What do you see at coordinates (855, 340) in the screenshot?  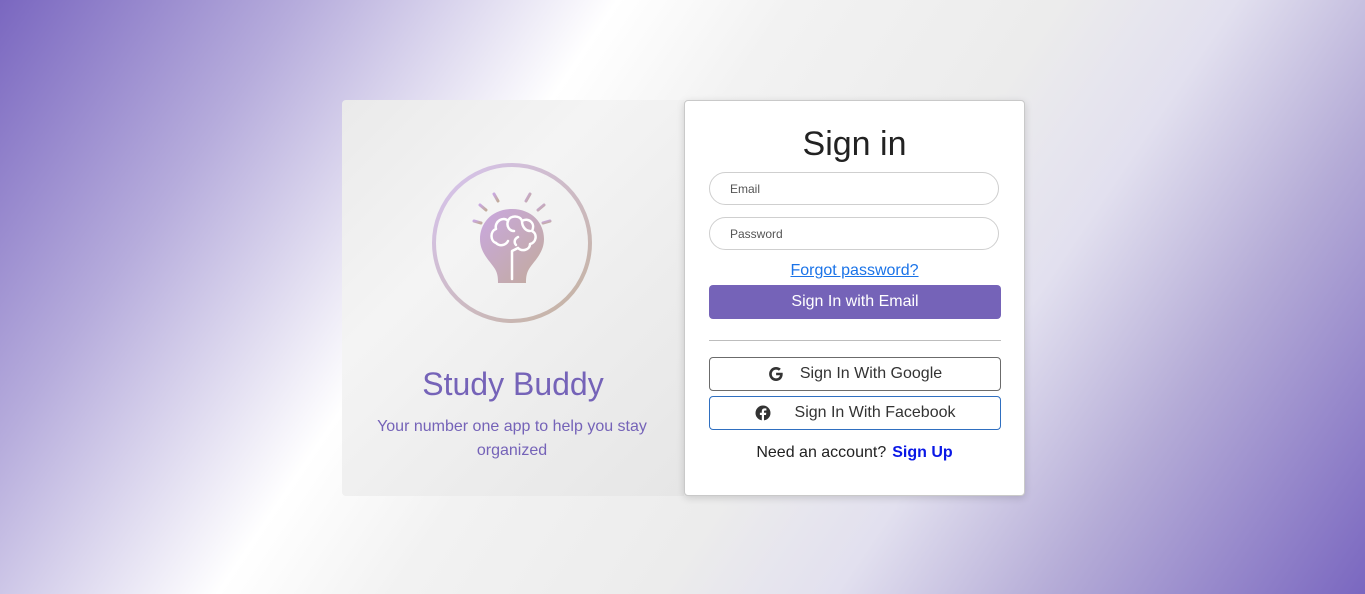 I see `divider` at bounding box center [855, 340].